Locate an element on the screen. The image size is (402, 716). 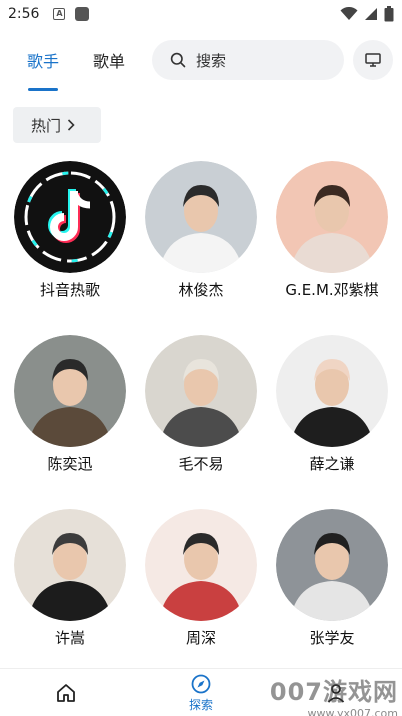
artist-name: 张学友 is located at coordinates (332, 638).